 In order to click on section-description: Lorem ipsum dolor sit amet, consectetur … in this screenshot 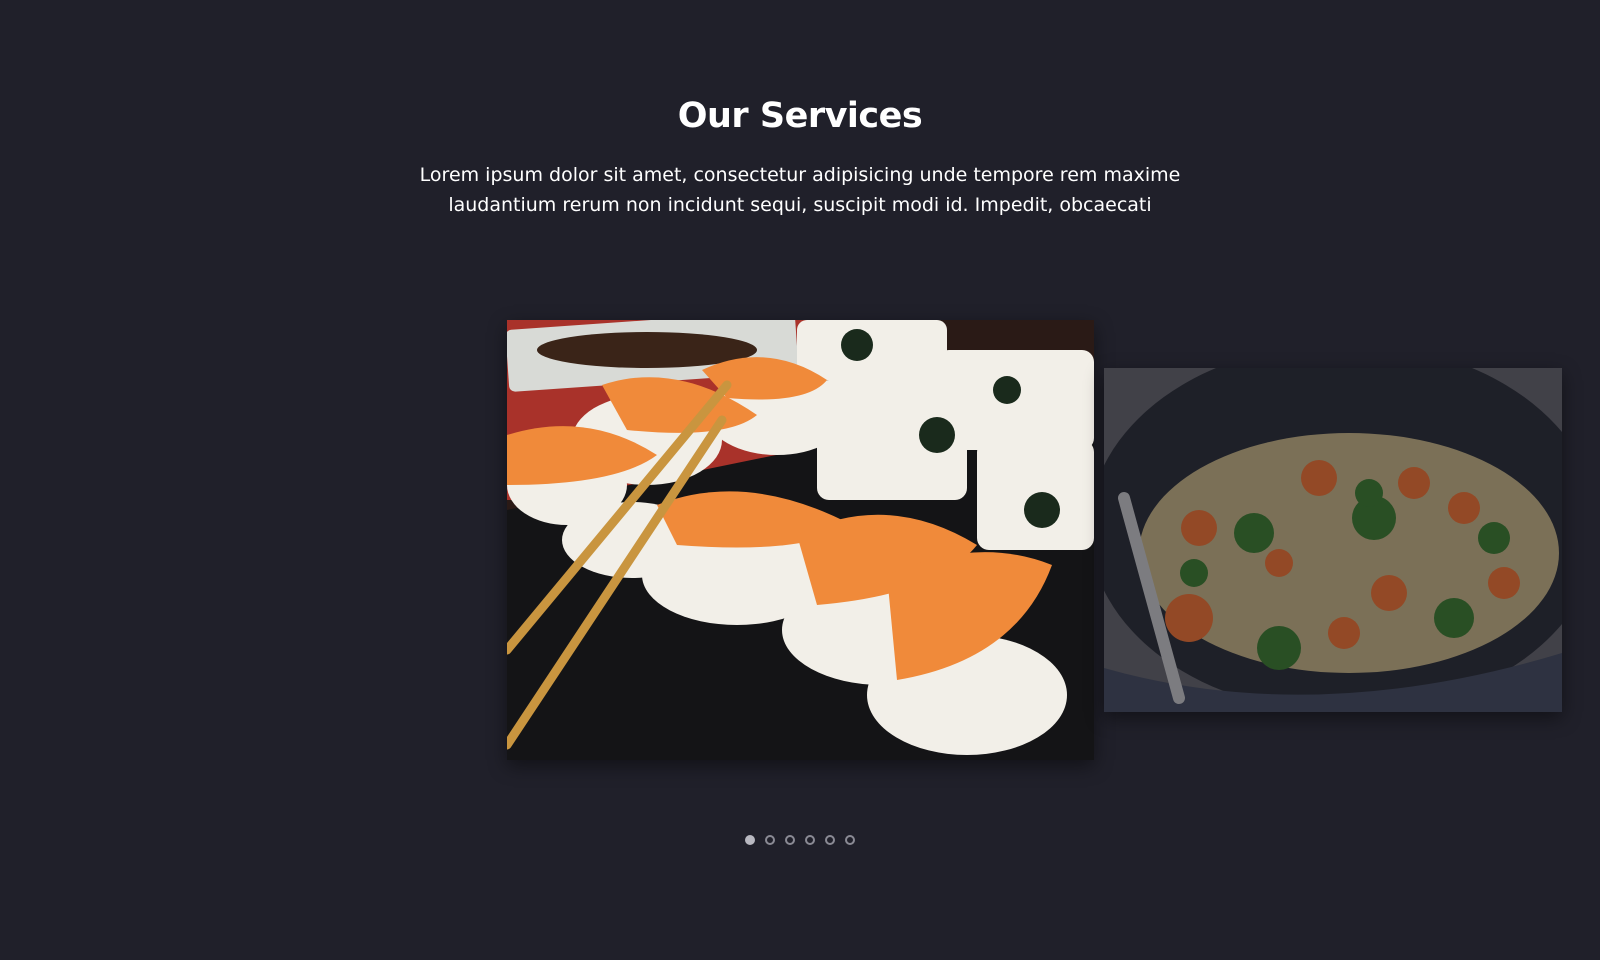, I will do `click(800, 190)`.